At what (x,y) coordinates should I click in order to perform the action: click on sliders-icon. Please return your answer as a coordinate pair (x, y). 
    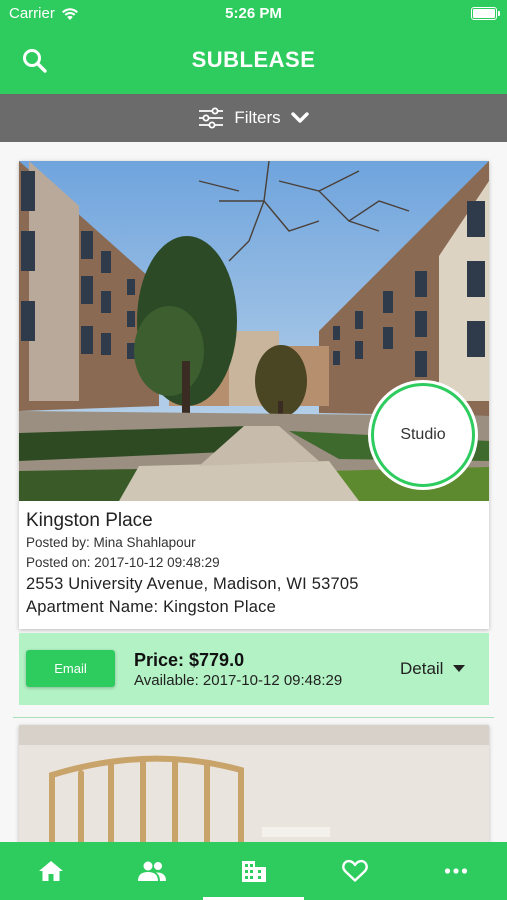
    Looking at the image, I should click on (211, 118).